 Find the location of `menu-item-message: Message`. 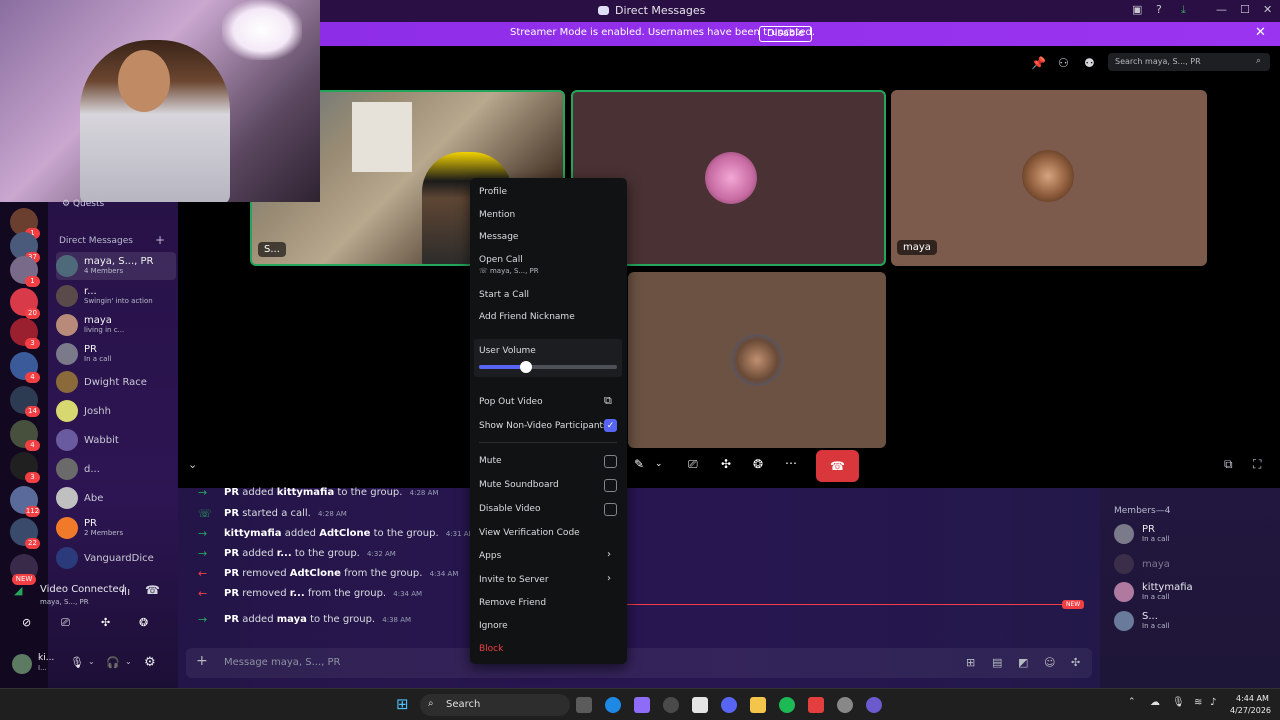

menu-item-message: Message is located at coordinates (498, 237).